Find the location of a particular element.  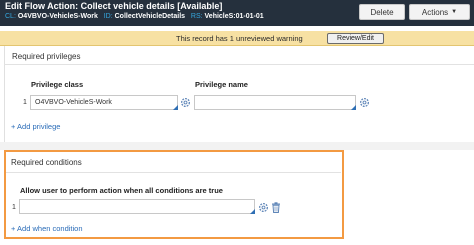

section-gap is located at coordinates (237, 146).